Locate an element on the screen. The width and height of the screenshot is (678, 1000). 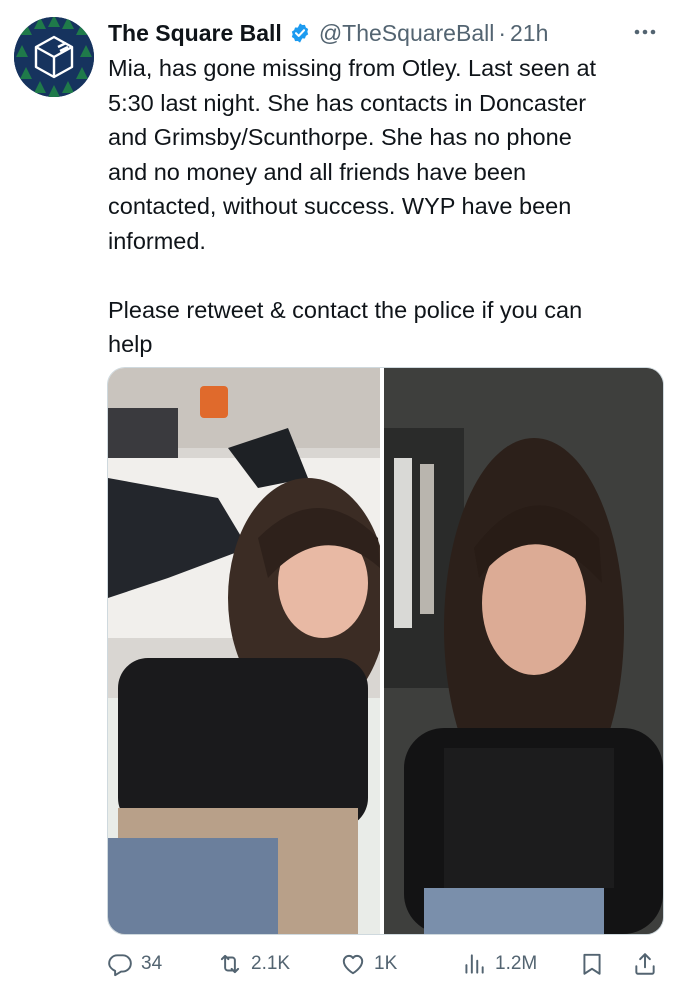
retweet-icon is located at coordinates (230, 964).